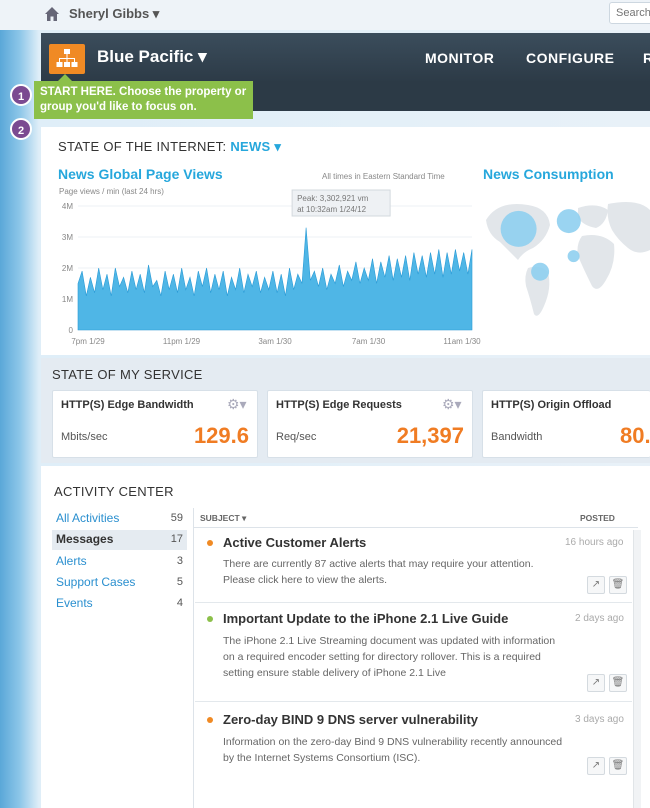 Image resolution: width=650 pixels, height=808 pixels. I want to click on step-badge-2: 2, so click(21, 129).